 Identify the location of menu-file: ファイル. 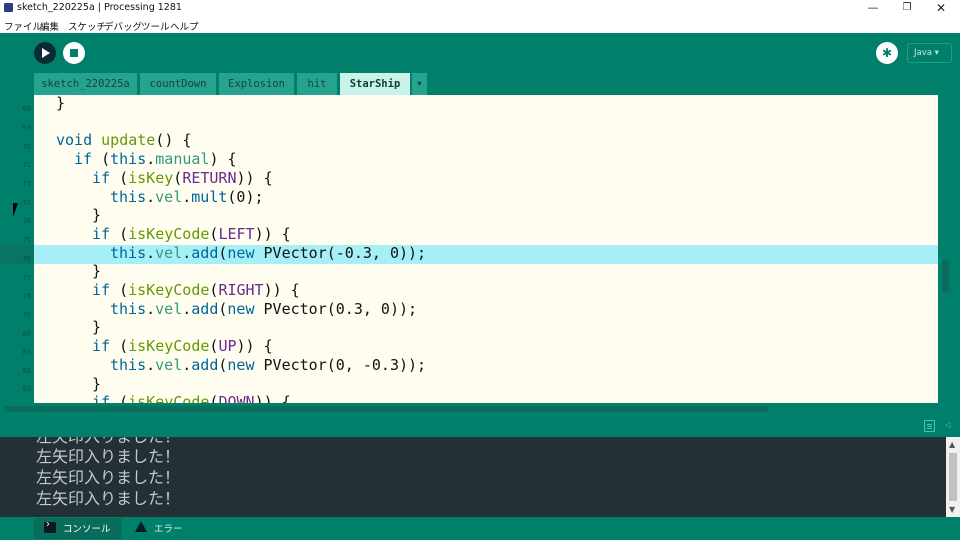
(23, 26).